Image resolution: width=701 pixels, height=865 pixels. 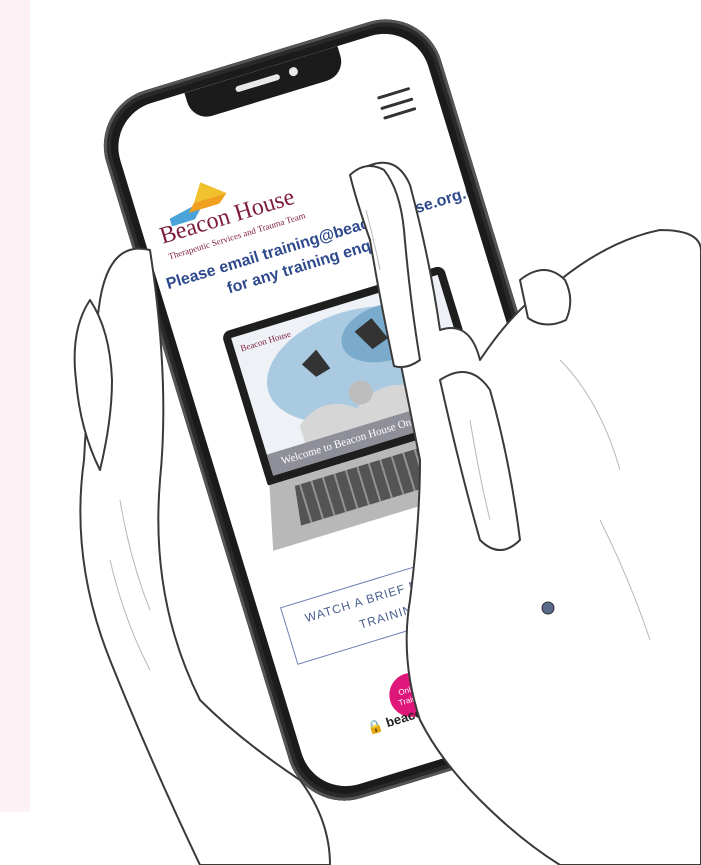 I want to click on left-thumb, so click(x=93, y=385).